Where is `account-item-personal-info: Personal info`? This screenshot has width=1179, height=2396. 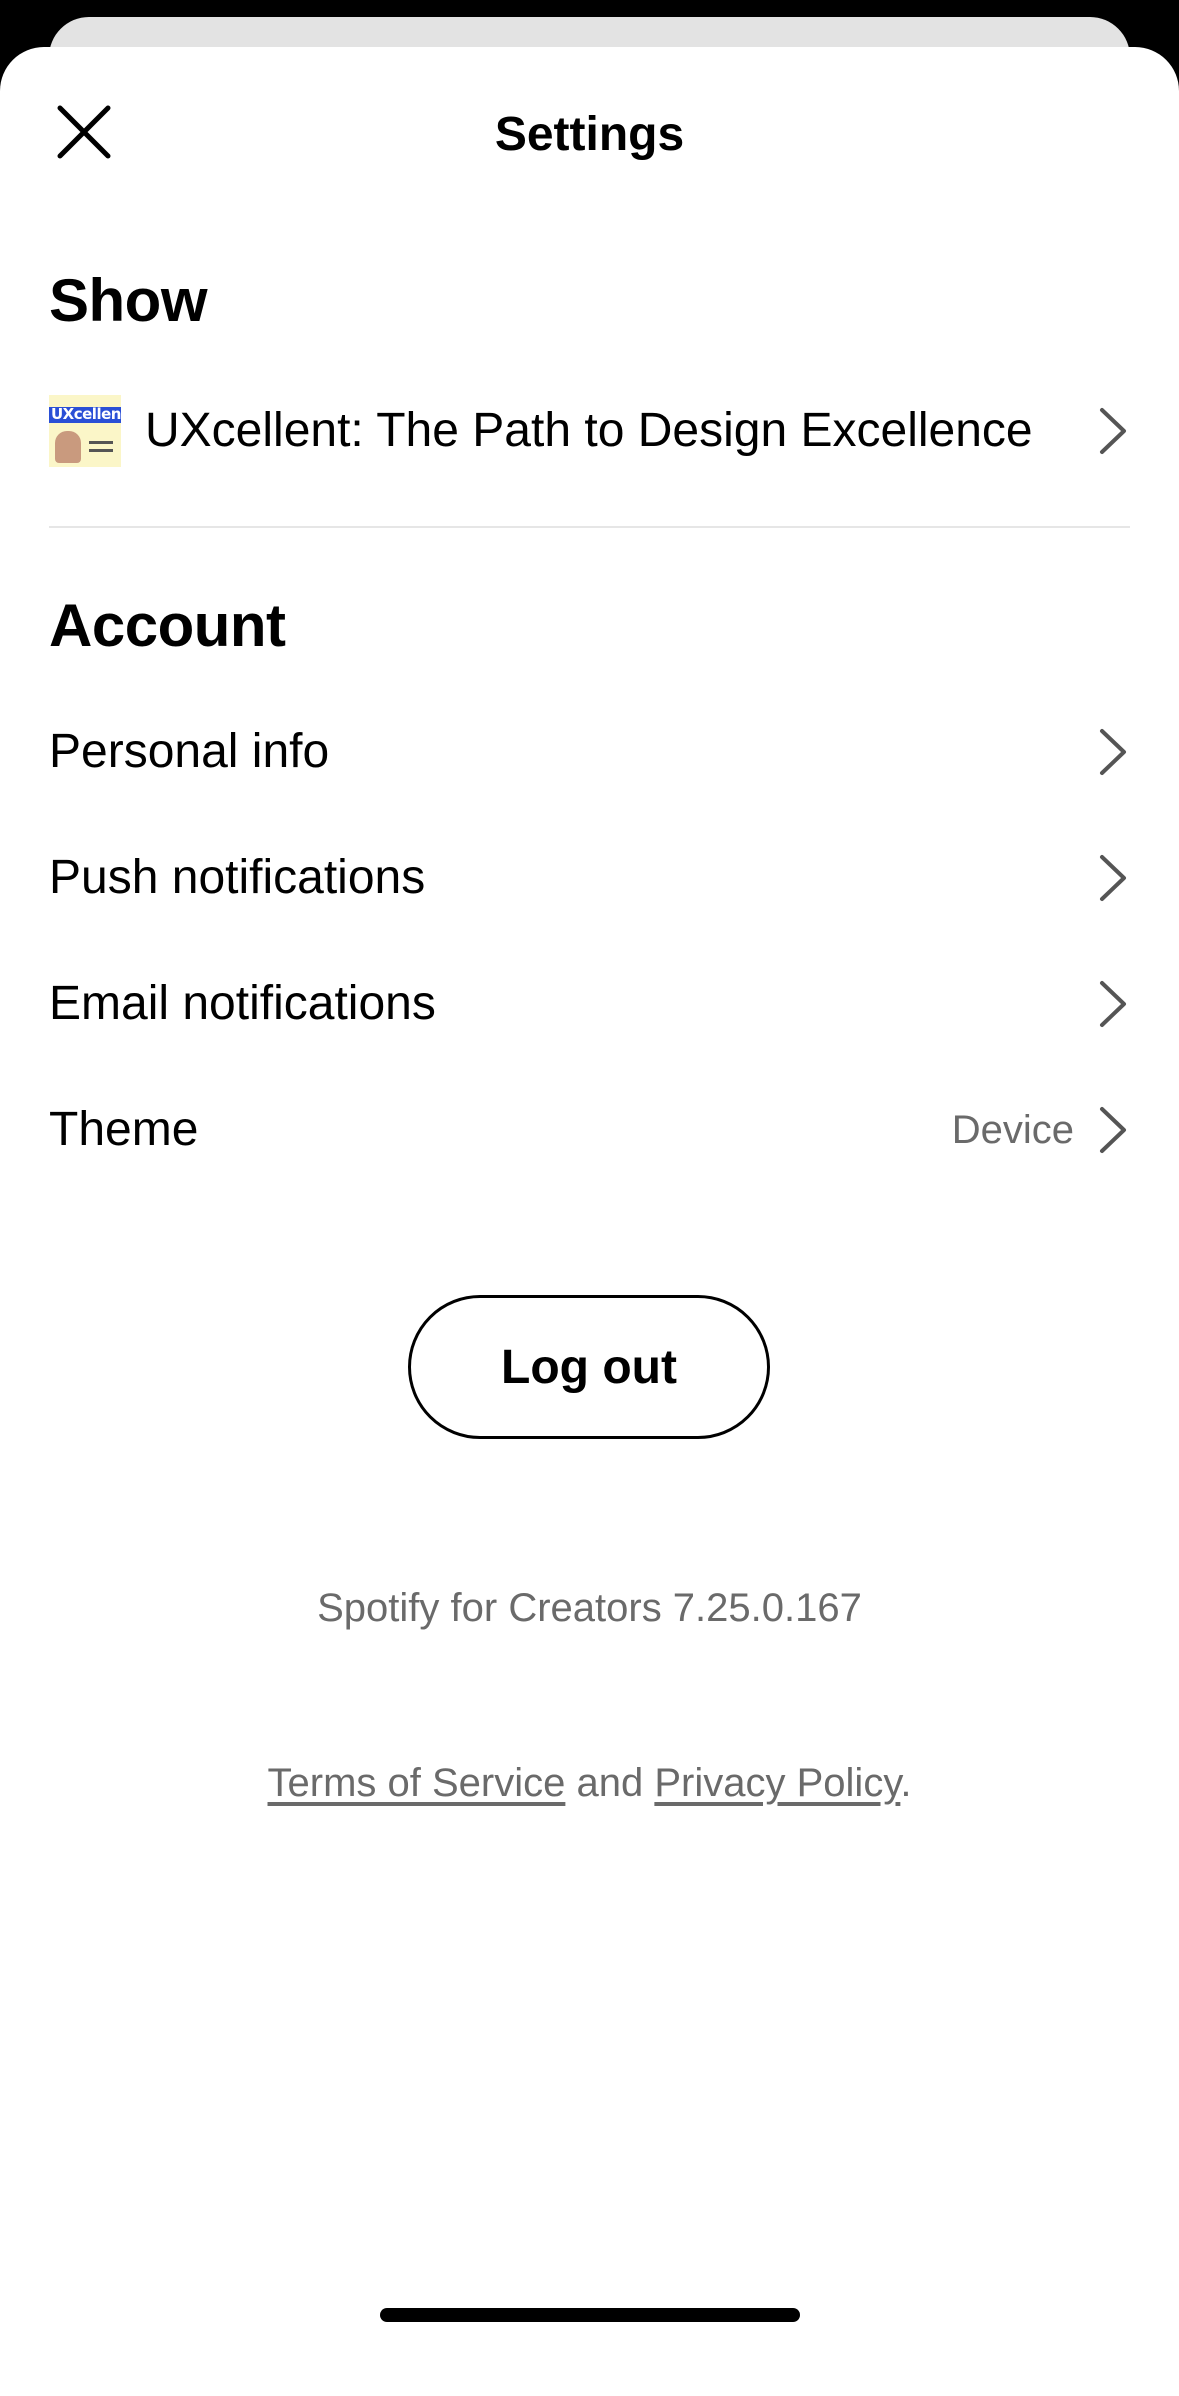 account-item-personal-info: Personal info is located at coordinates (589, 752).